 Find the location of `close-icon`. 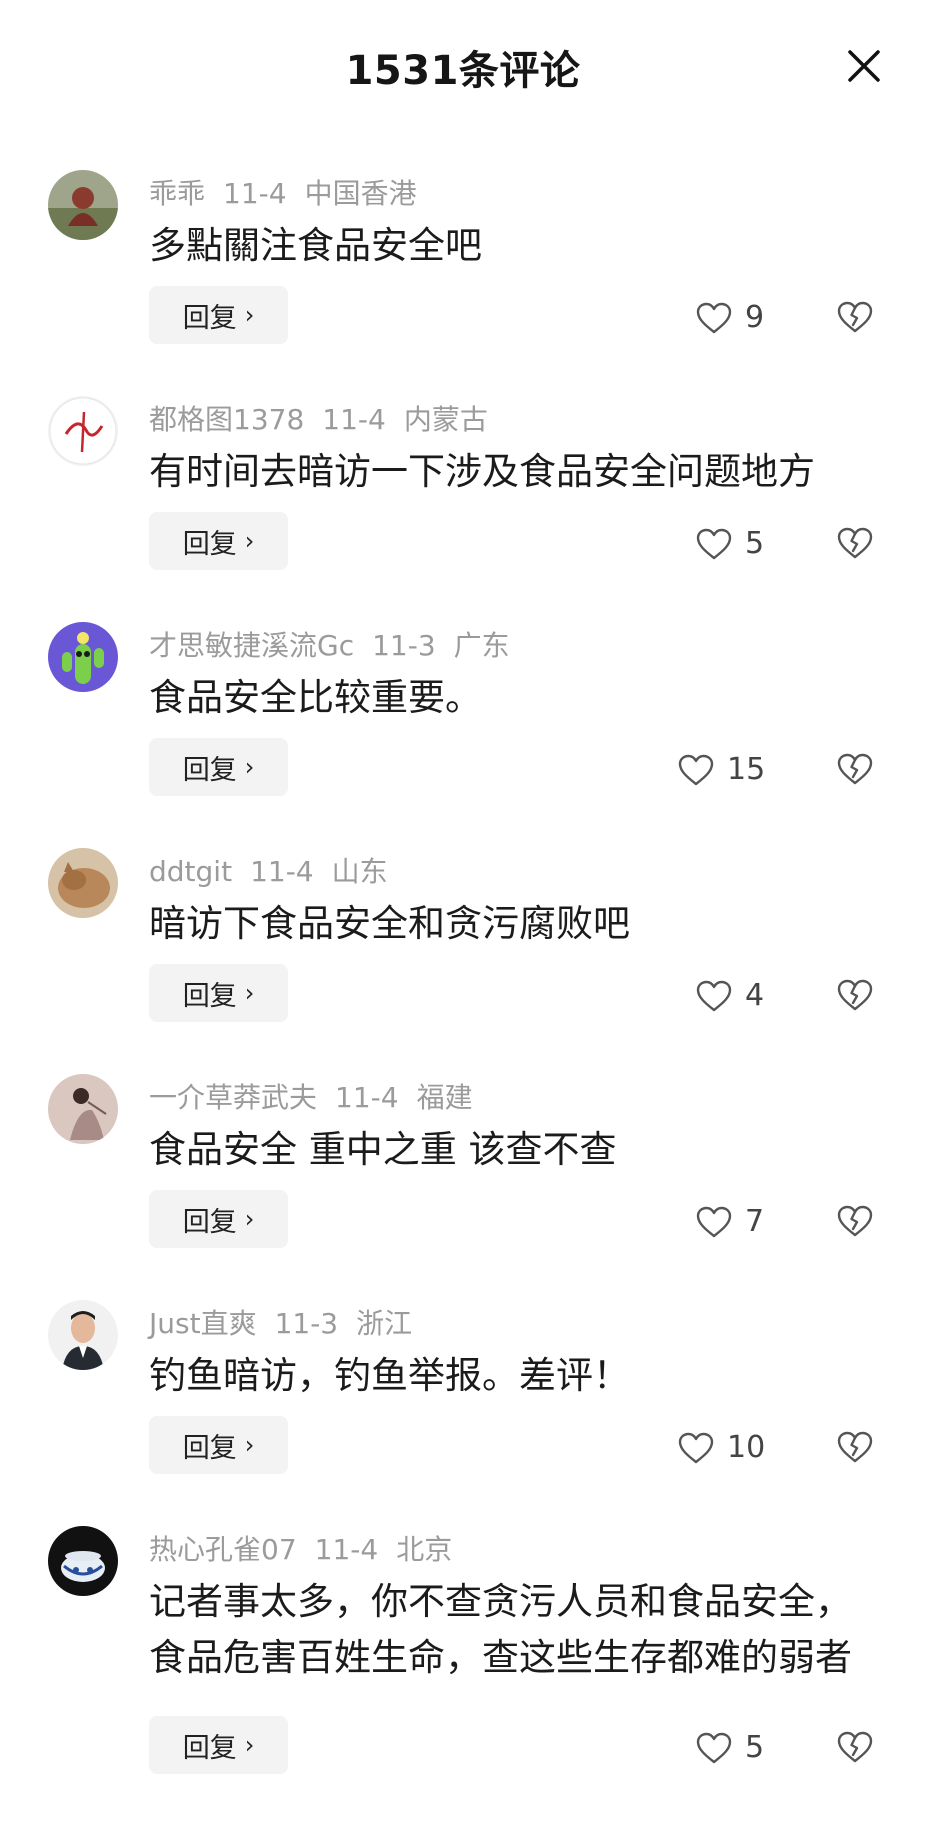

close-icon is located at coordinates (864, 66).